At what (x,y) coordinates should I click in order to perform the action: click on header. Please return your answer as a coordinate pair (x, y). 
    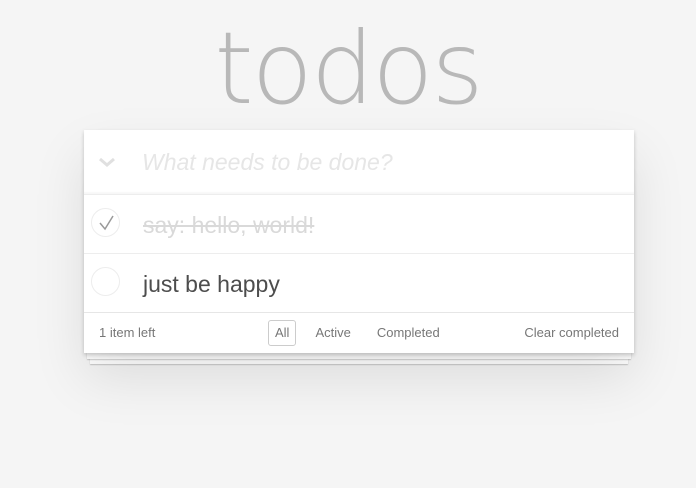
    Looking at the image, I should click on (359, 162).